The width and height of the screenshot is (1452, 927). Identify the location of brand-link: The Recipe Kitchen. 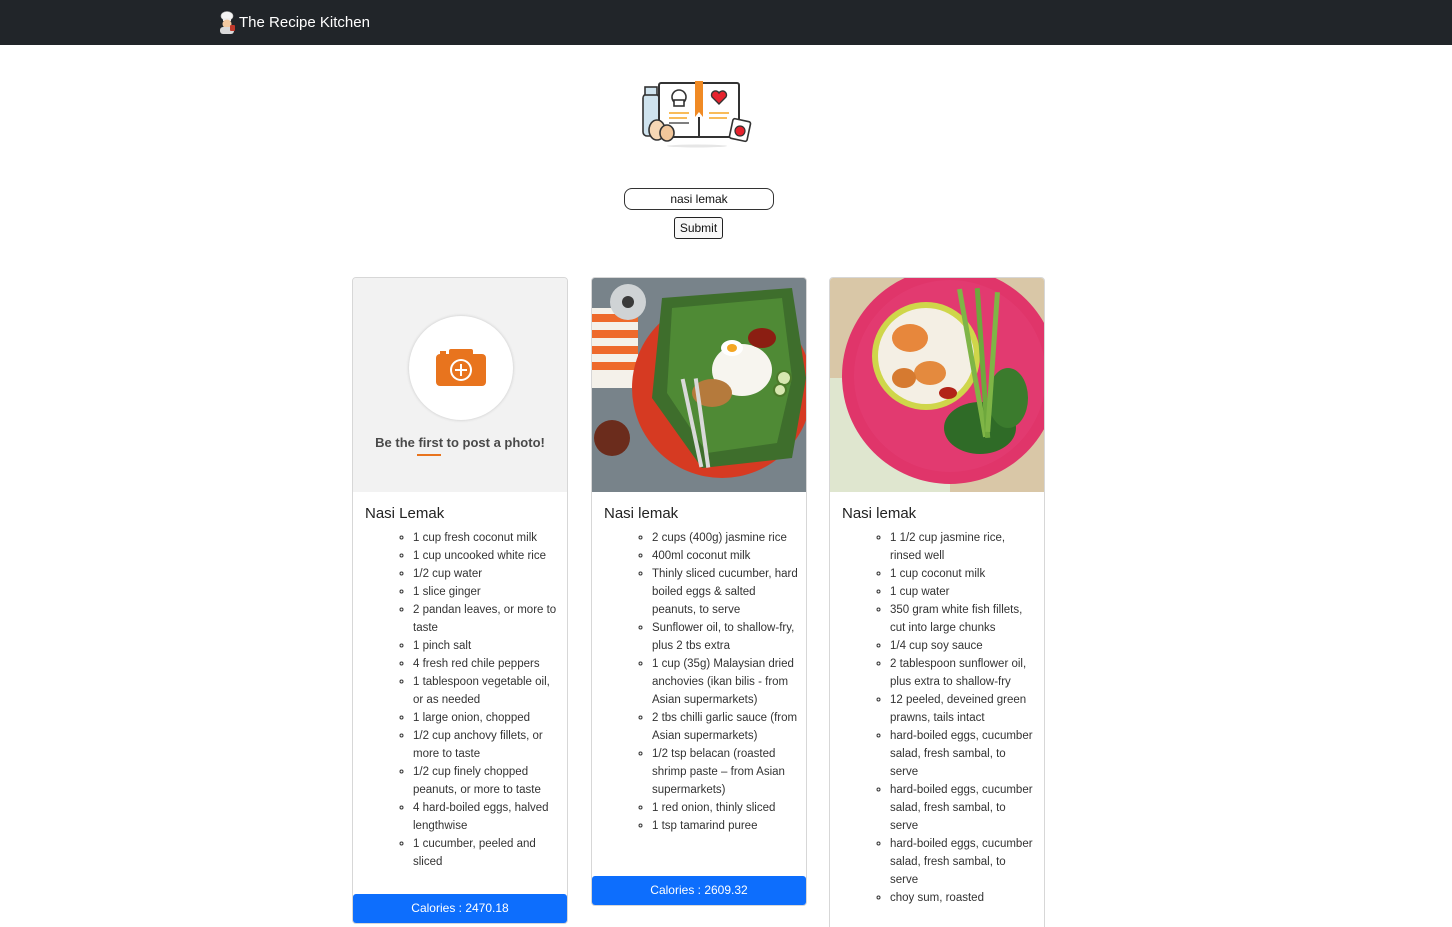
(293, 22).